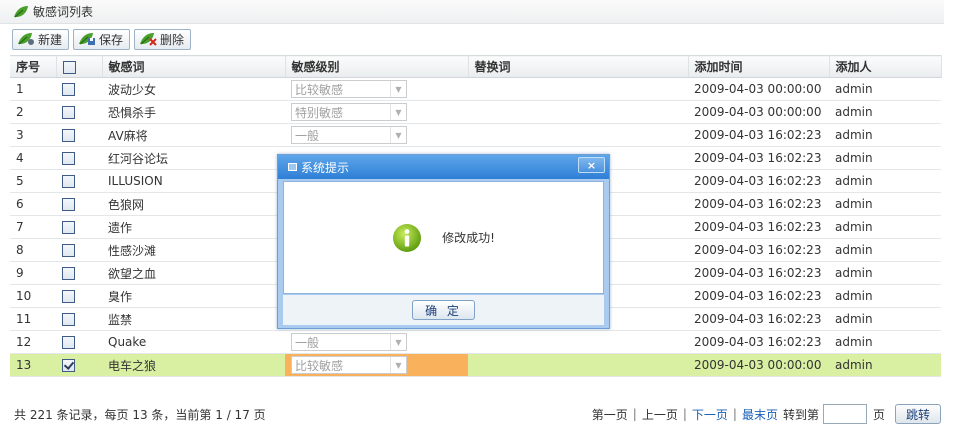 The width and height of the screenshot is (956, 431). I want to click on col-header-time: 添加时间, so click(759, 66).